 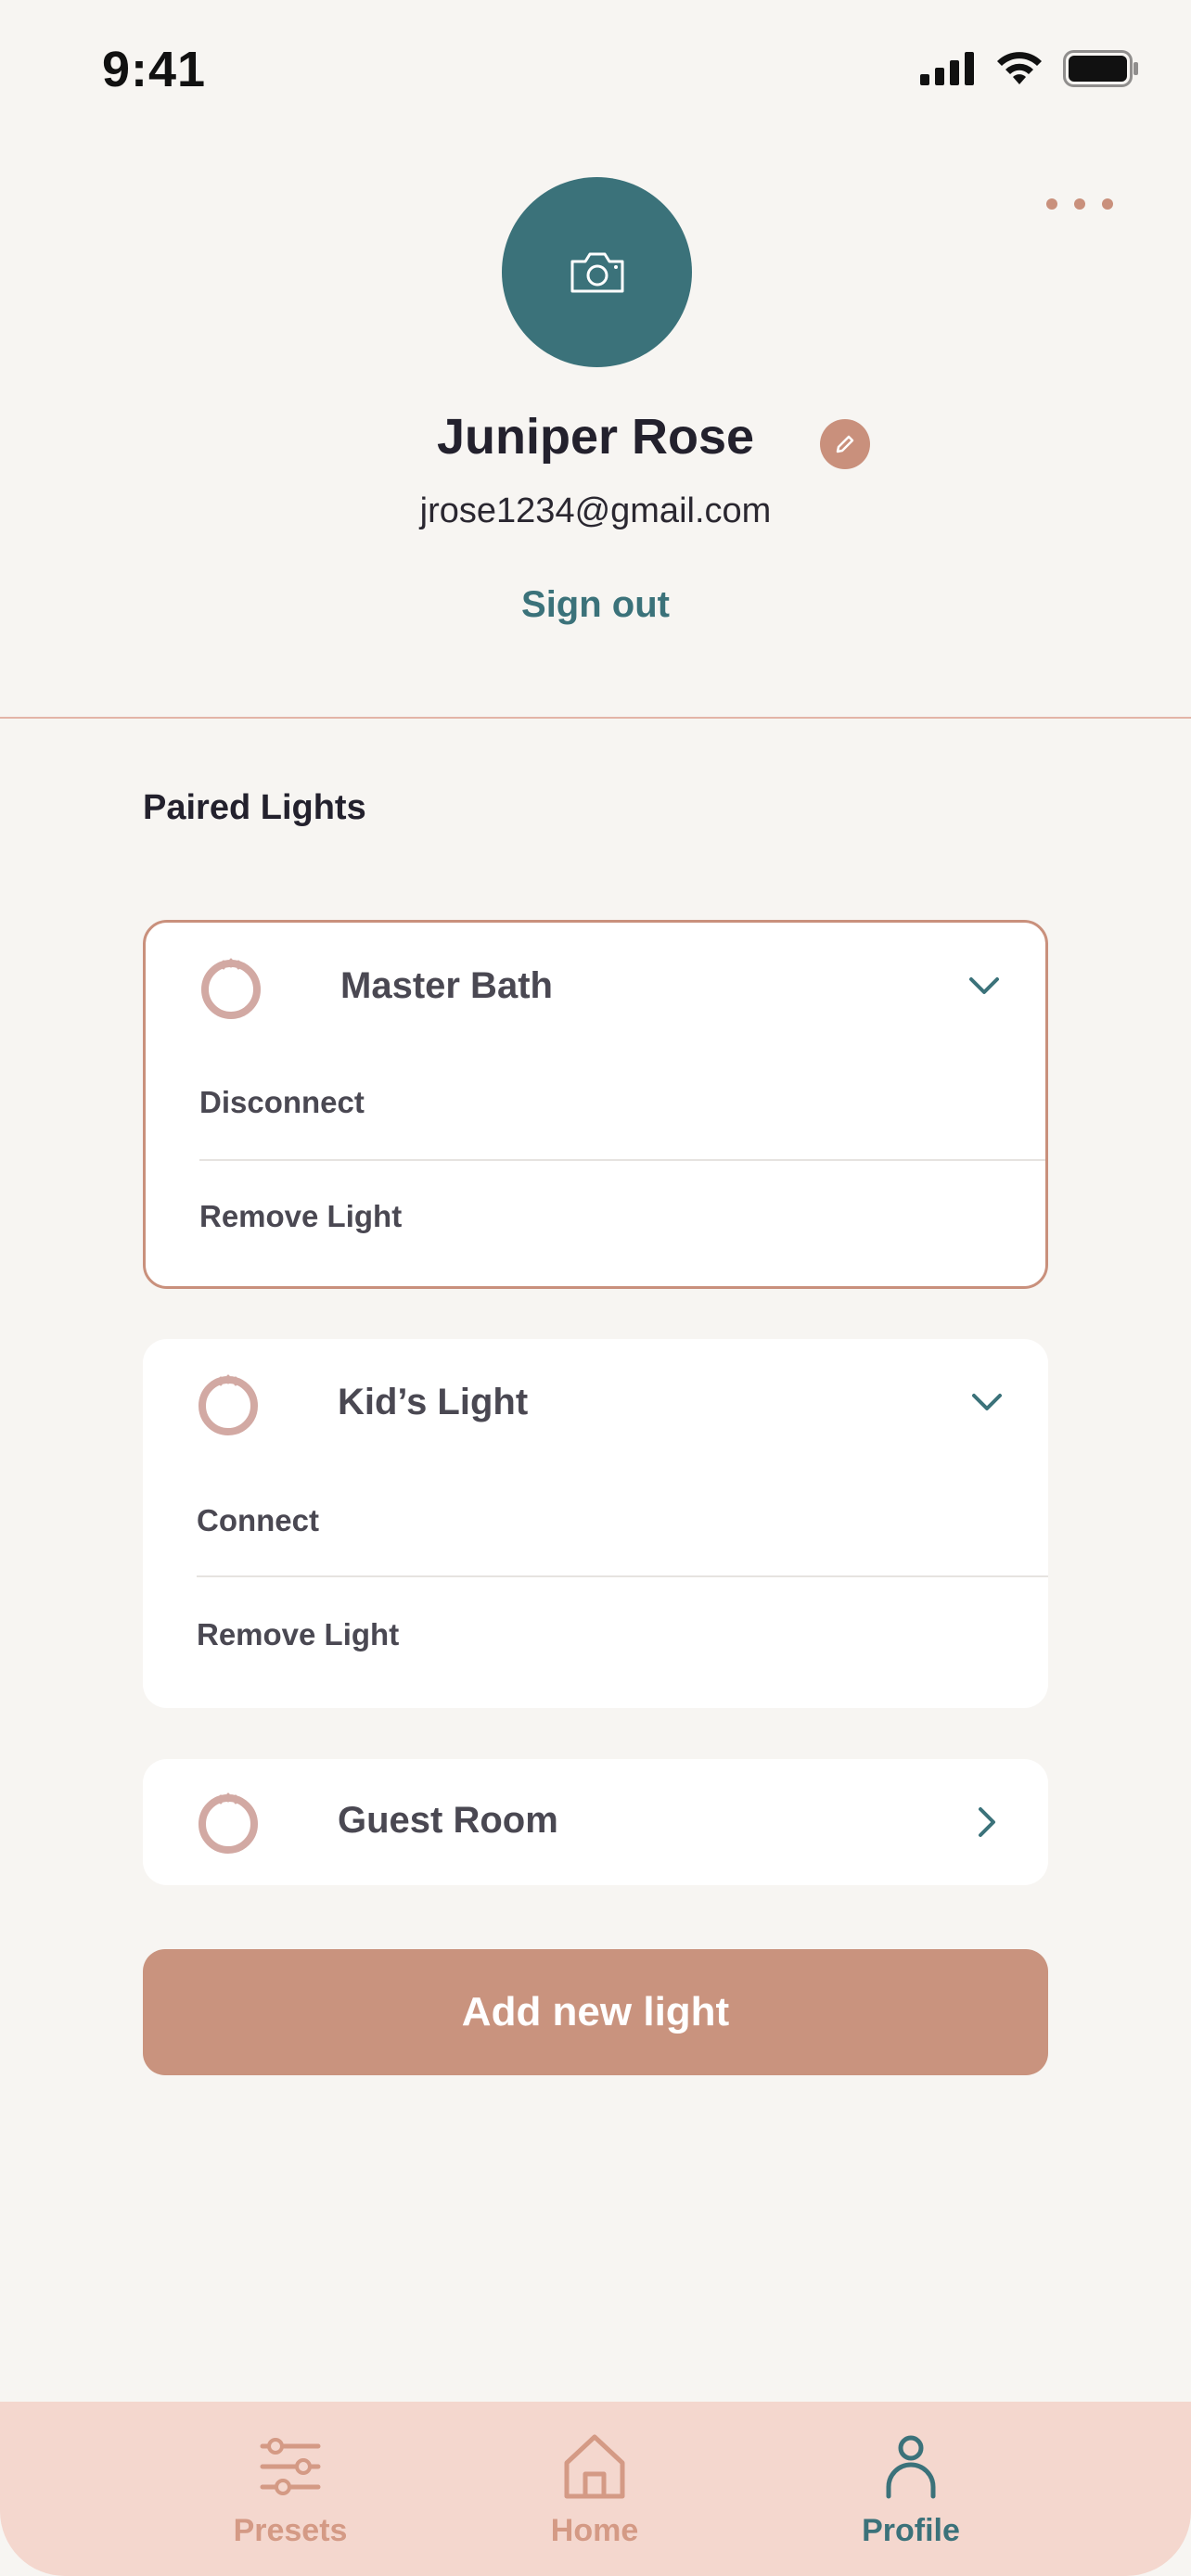 I want to click on battery-icon, so click(x=1100, y=68).